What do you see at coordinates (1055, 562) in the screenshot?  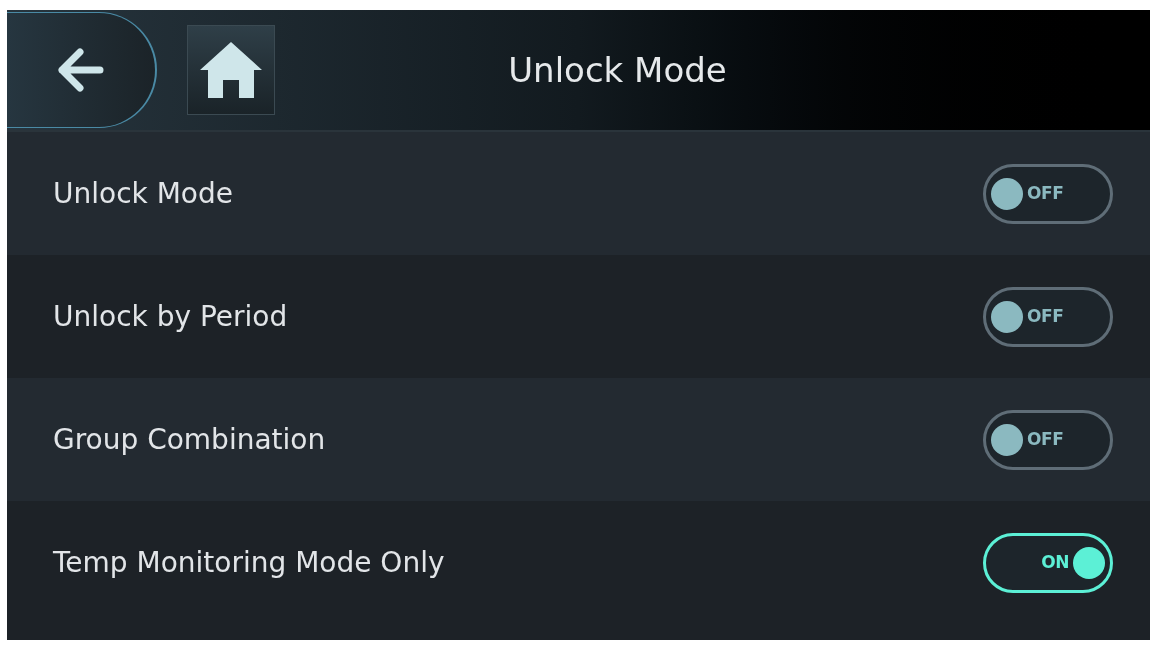 I see `toggle-state-text: ON` at bounding box center [1055, 562].